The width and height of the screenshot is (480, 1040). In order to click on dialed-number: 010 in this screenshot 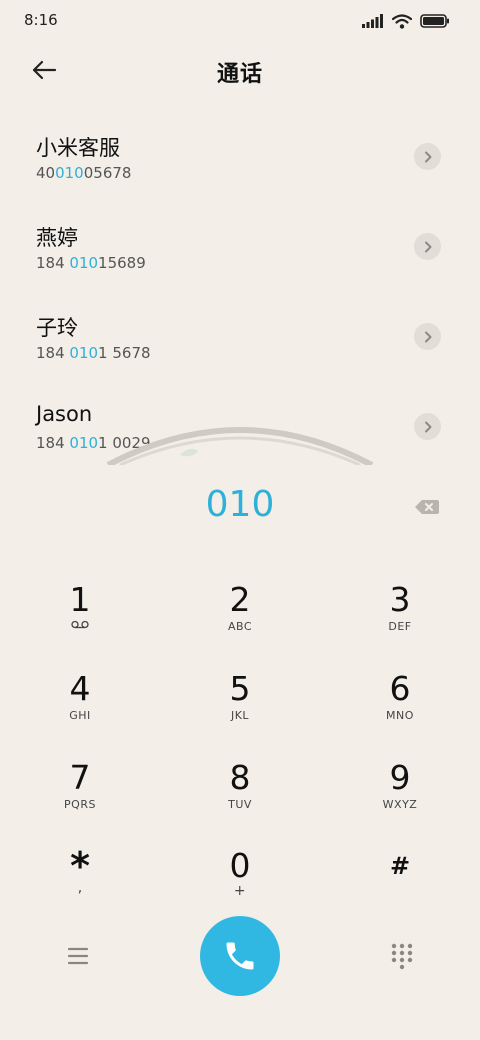, I will do `click(240, 504)`.